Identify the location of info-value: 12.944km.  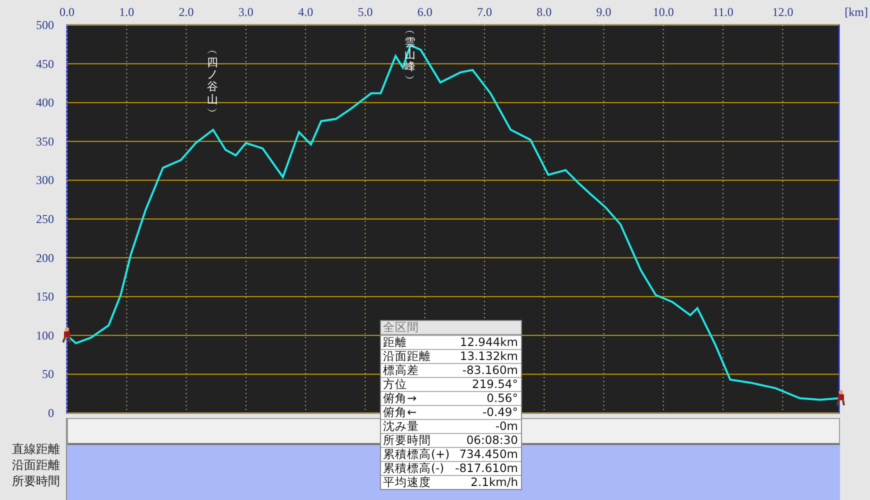
(489, 342).